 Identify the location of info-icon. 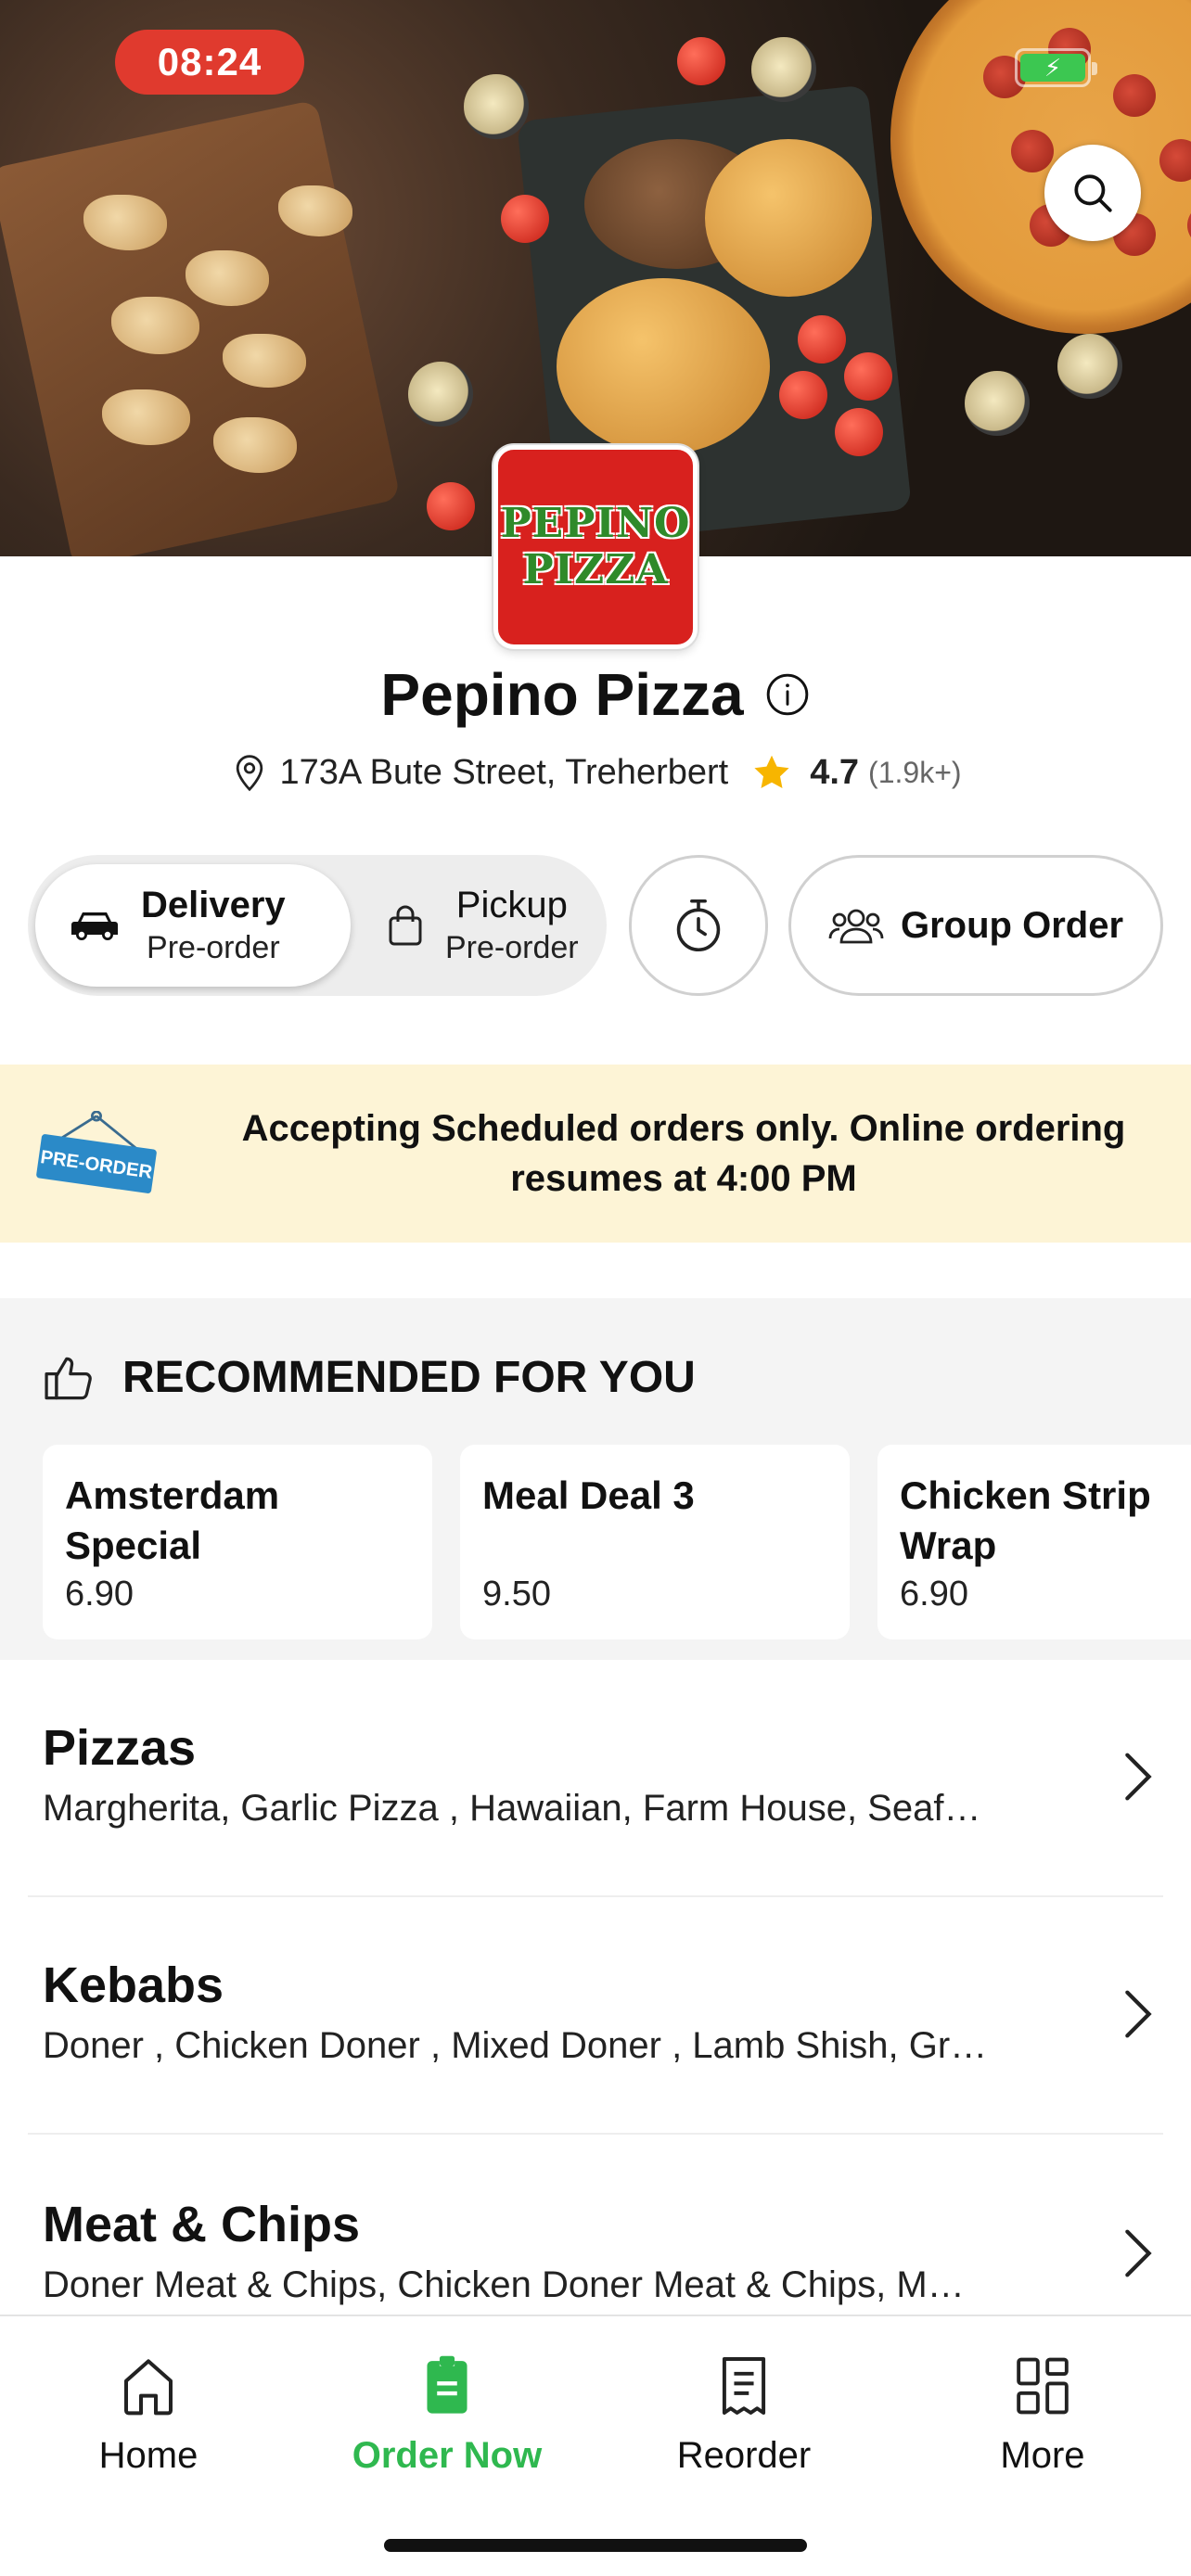
(788, 695).